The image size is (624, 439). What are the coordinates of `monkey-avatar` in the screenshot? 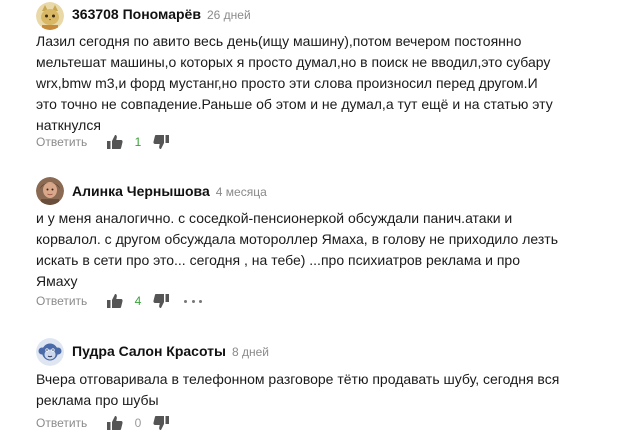 It's located at (50, 352).